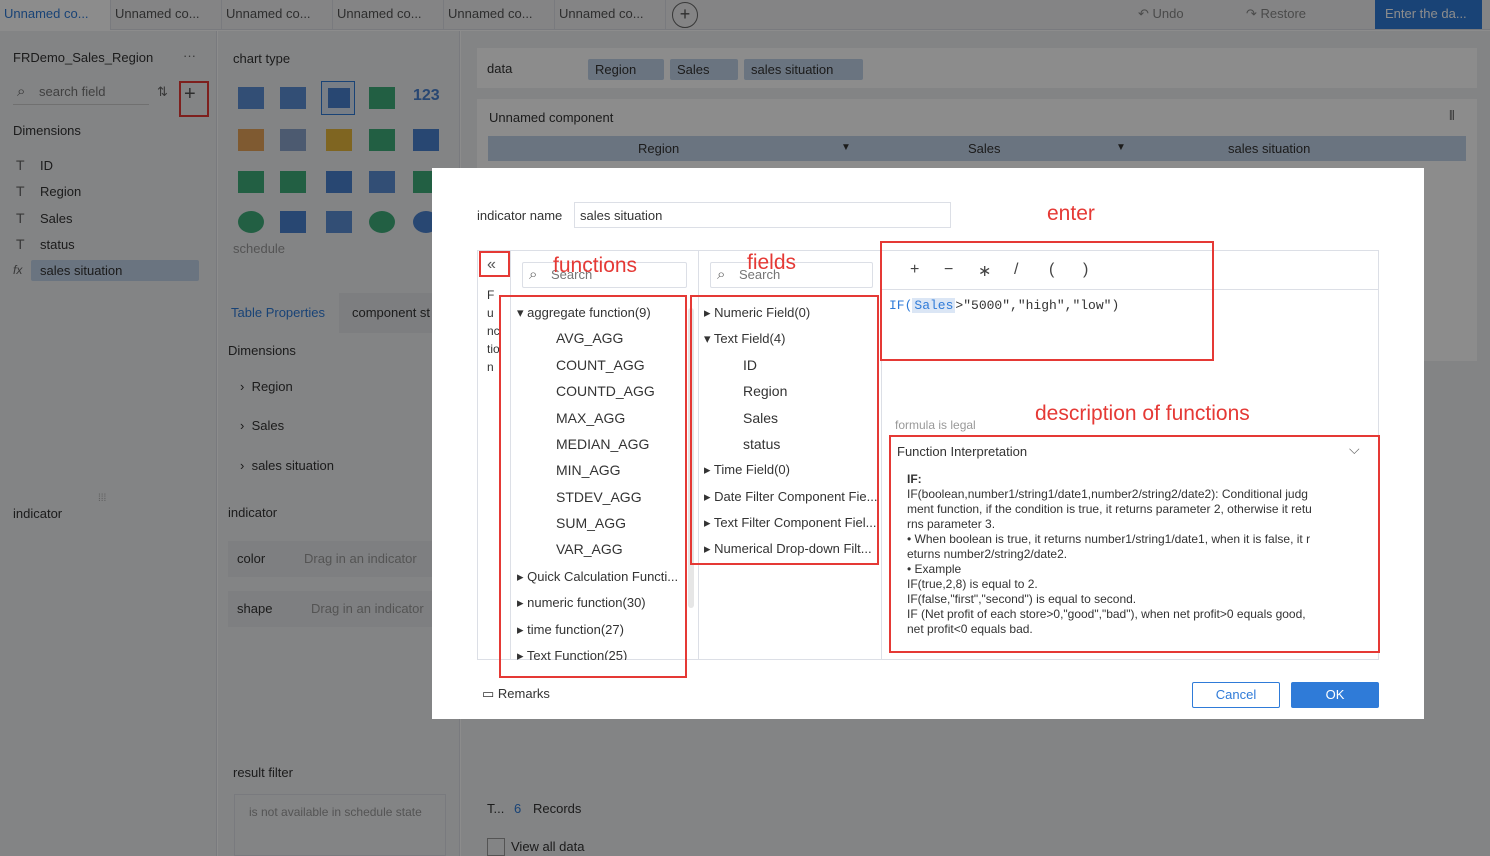 The height and width of the screenshot is (856, 1490). I want to click on annotation-fields: fields, so click(772, 262).